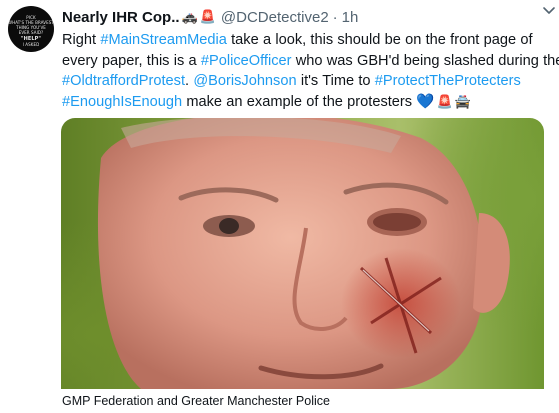 The image size is (559, 413). What do you see at coordinates (425, 101) in the screenshot?
I see `blue-heart-icon: 💙` at bounding box center [425, 101].